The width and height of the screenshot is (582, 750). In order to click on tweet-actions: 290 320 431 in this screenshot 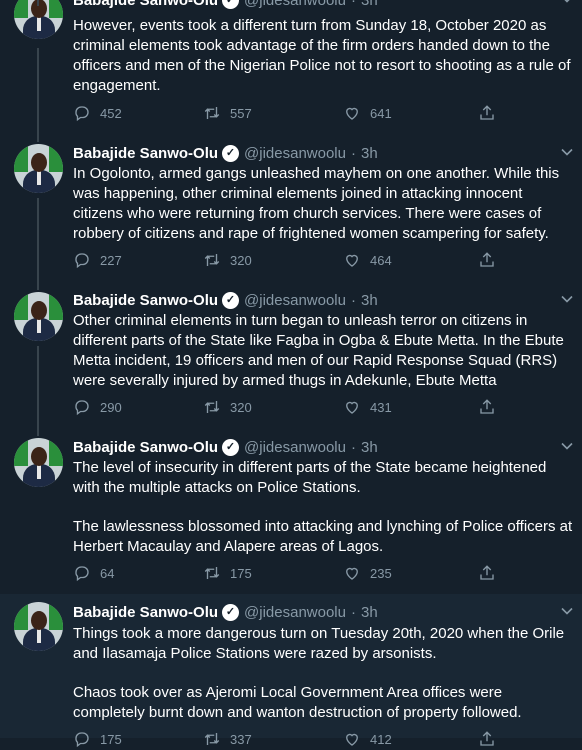, I will do `click(288, 408)`.